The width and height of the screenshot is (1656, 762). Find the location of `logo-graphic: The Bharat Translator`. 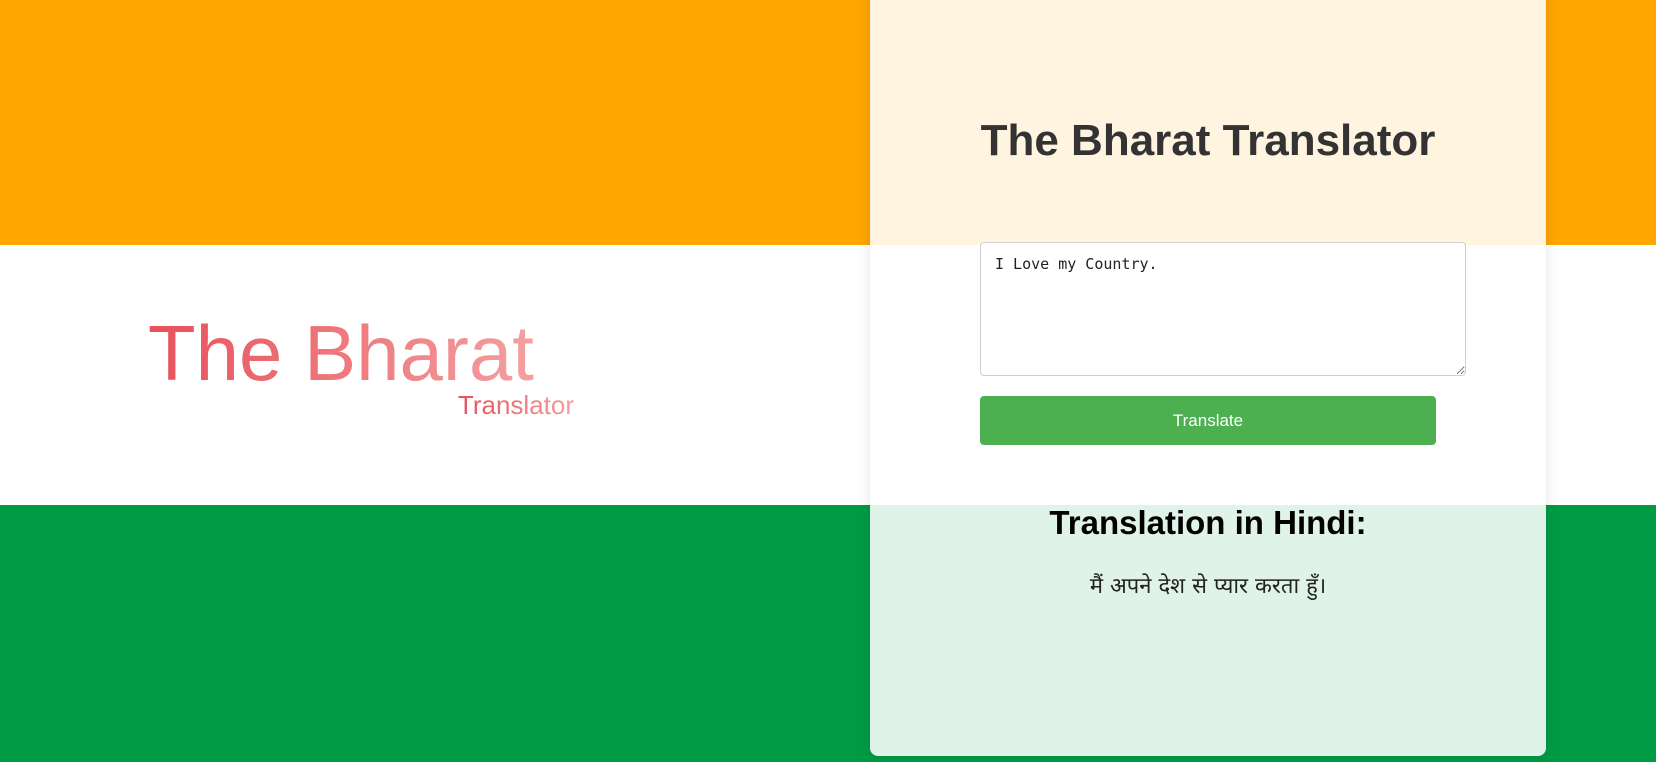

logo-graphic: The Bharat Translator is located at coordinates (361, 364).